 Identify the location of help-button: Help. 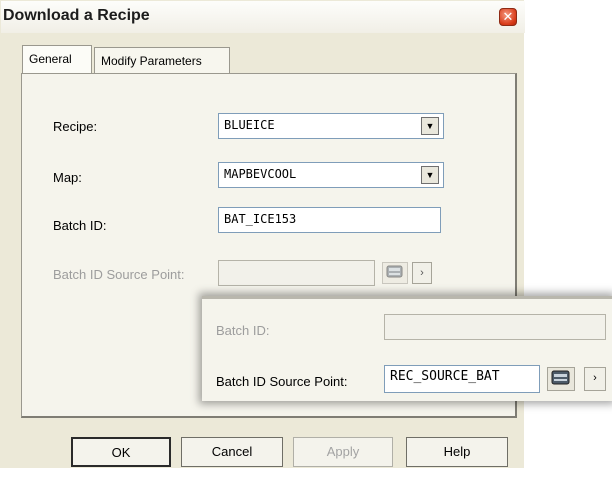
(457, 452).